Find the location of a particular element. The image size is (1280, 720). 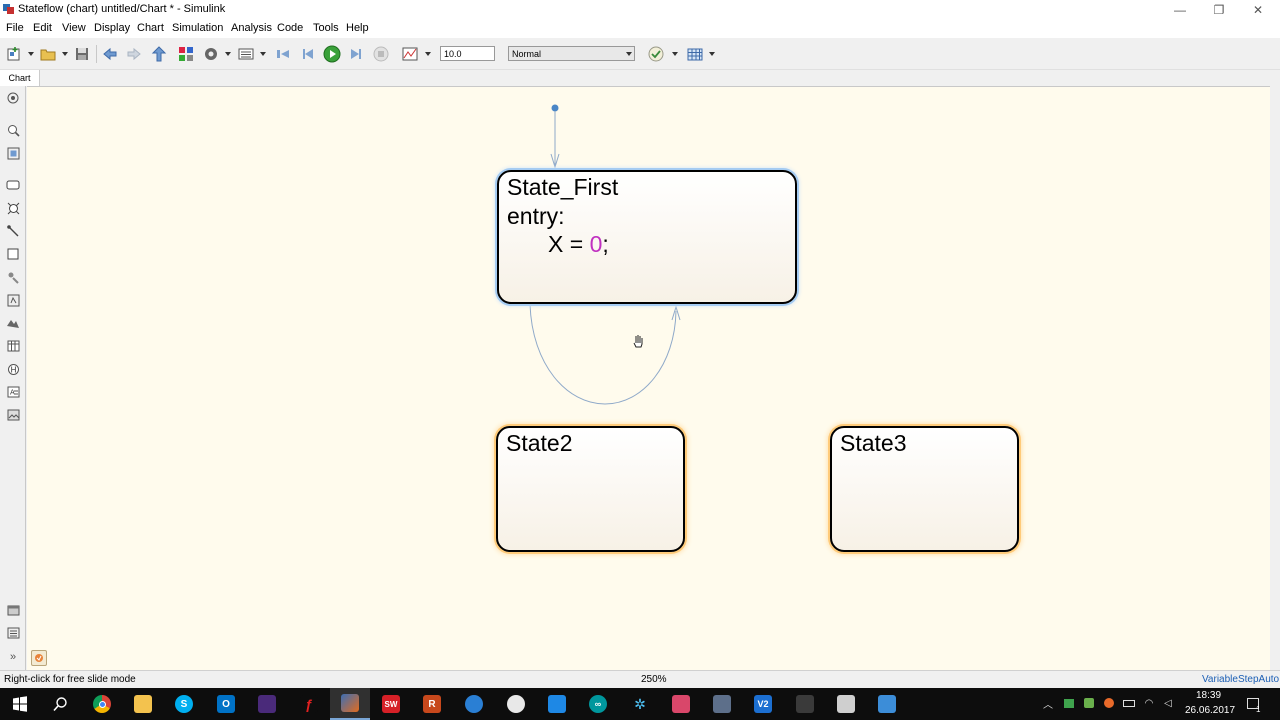

taskbar-app-monitor is located at coordinates (887, 704).